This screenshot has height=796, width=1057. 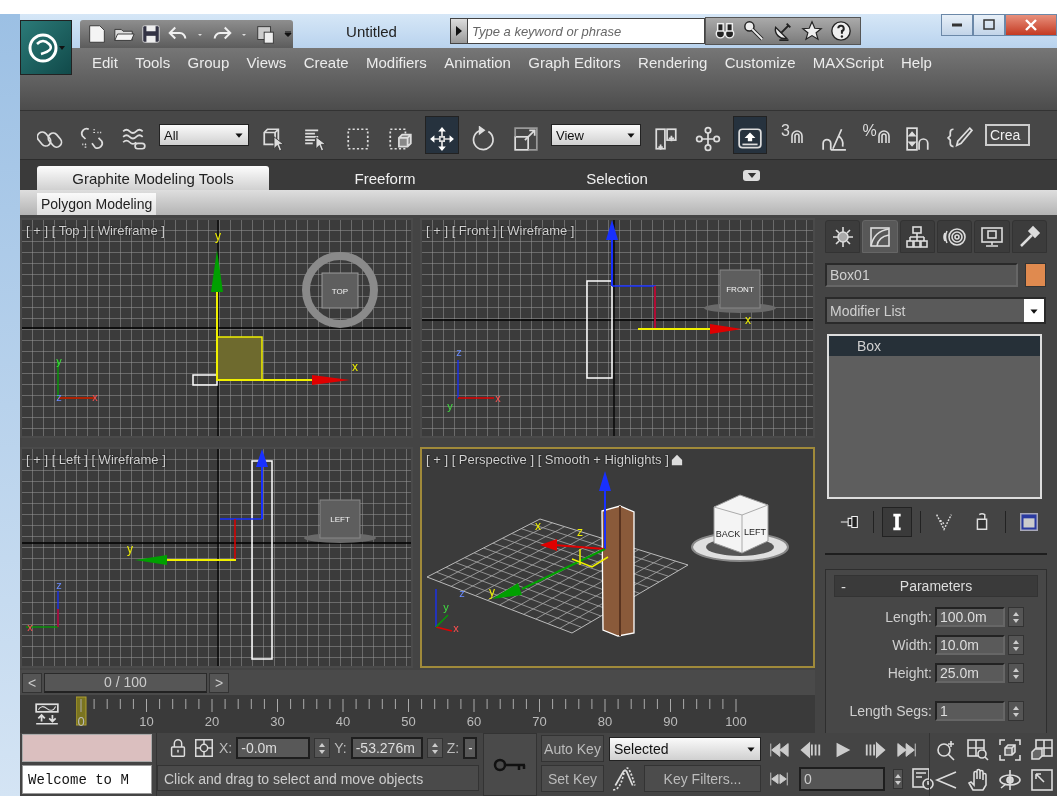 What do you see at coordinates (792, 135) in the screenshot?
I see `toolbar-button: 3` at bounding box center [792, 135].